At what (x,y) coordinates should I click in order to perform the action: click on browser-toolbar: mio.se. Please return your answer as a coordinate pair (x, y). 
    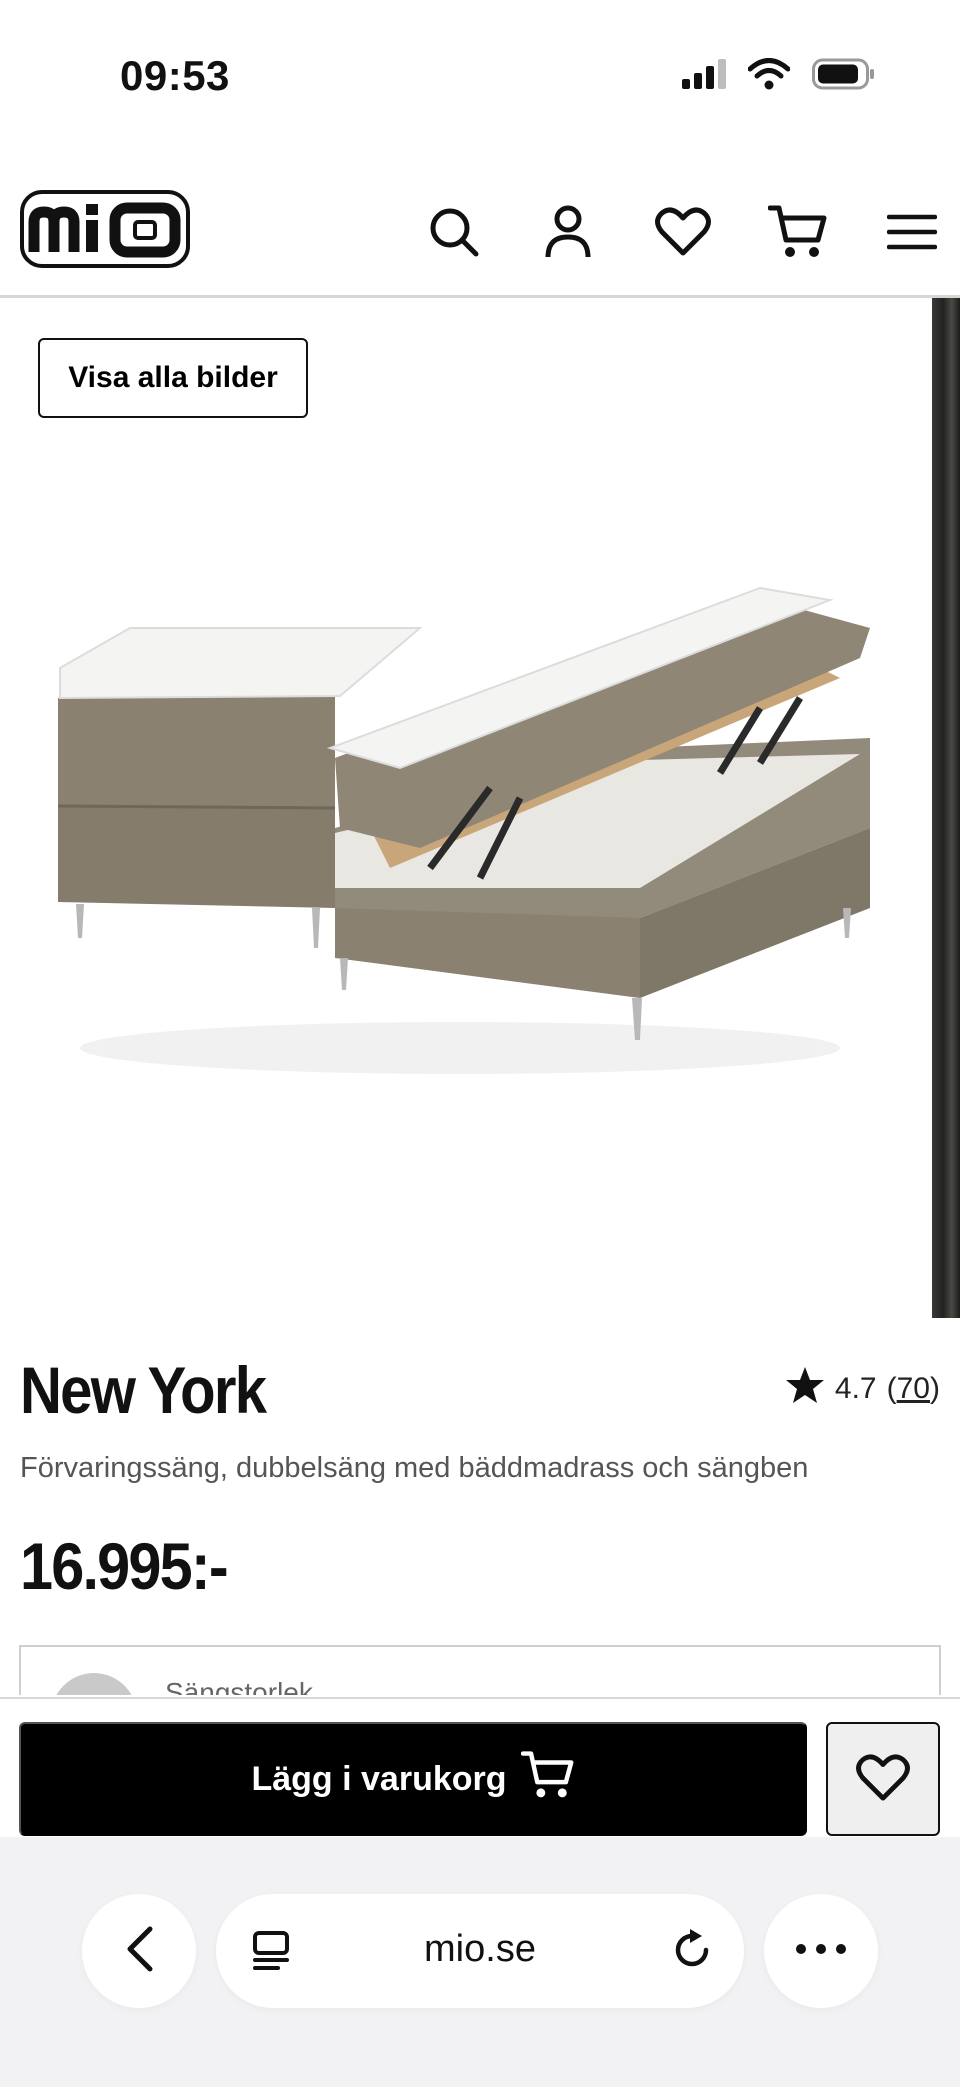
    Looking at the image, I should click on (480, 1962).